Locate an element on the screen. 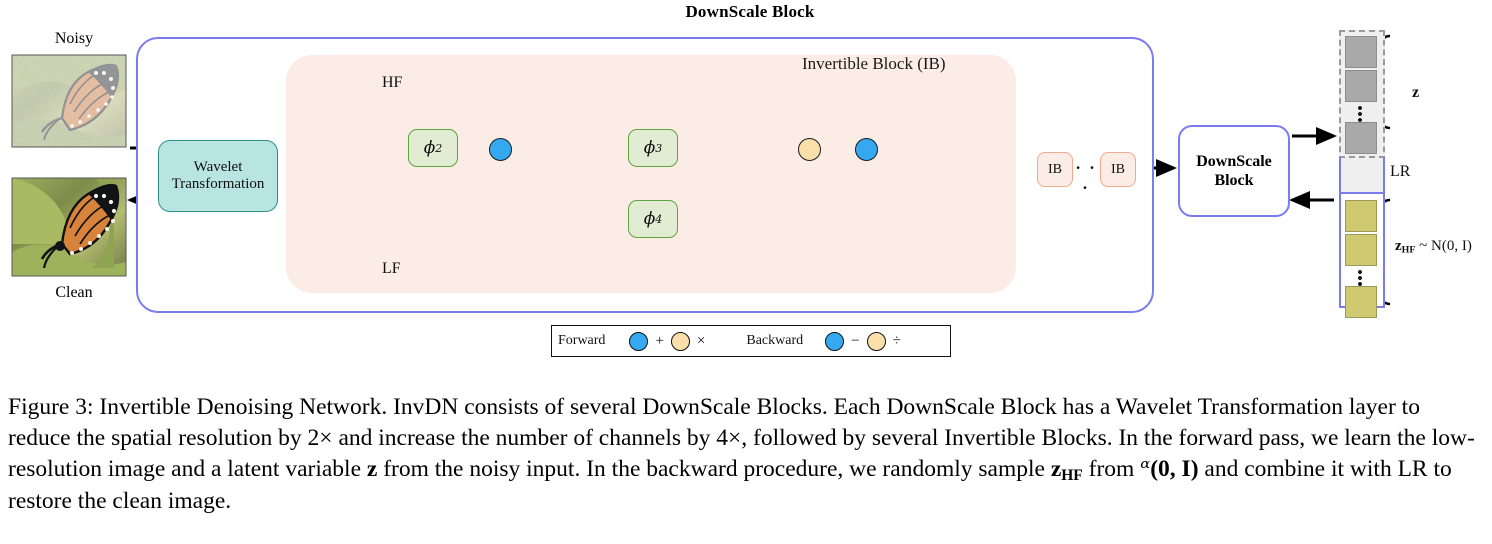 The width and height of the screenshot is (1492, 544). phi4-symbol: ϕ is located at coordinates (649, 219).